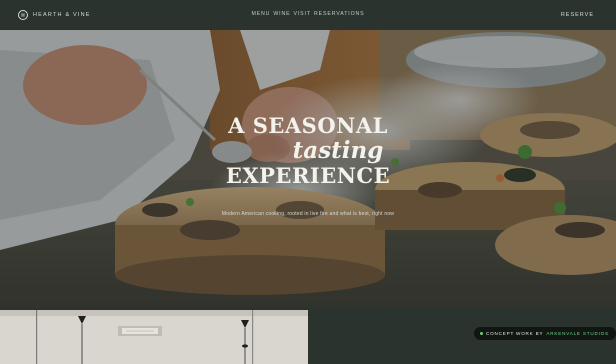 This screenshot has height=364, width=616. What do you see at coordinates (308, 175) in the screenshot?
I see `hero-line-3: EXPERIENCE` at bounding box center [308, 175].